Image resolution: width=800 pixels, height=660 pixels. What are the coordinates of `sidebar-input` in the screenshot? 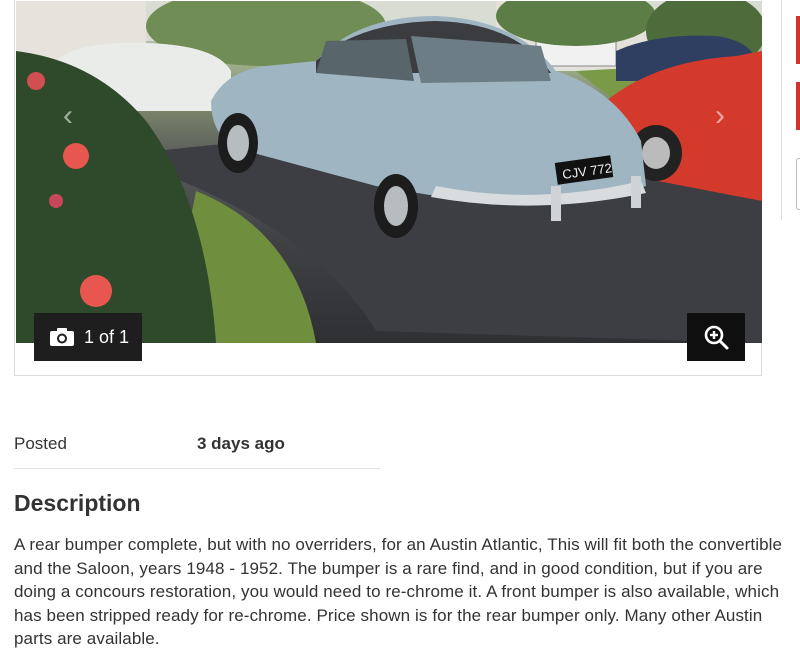 It's located at (798, 184).